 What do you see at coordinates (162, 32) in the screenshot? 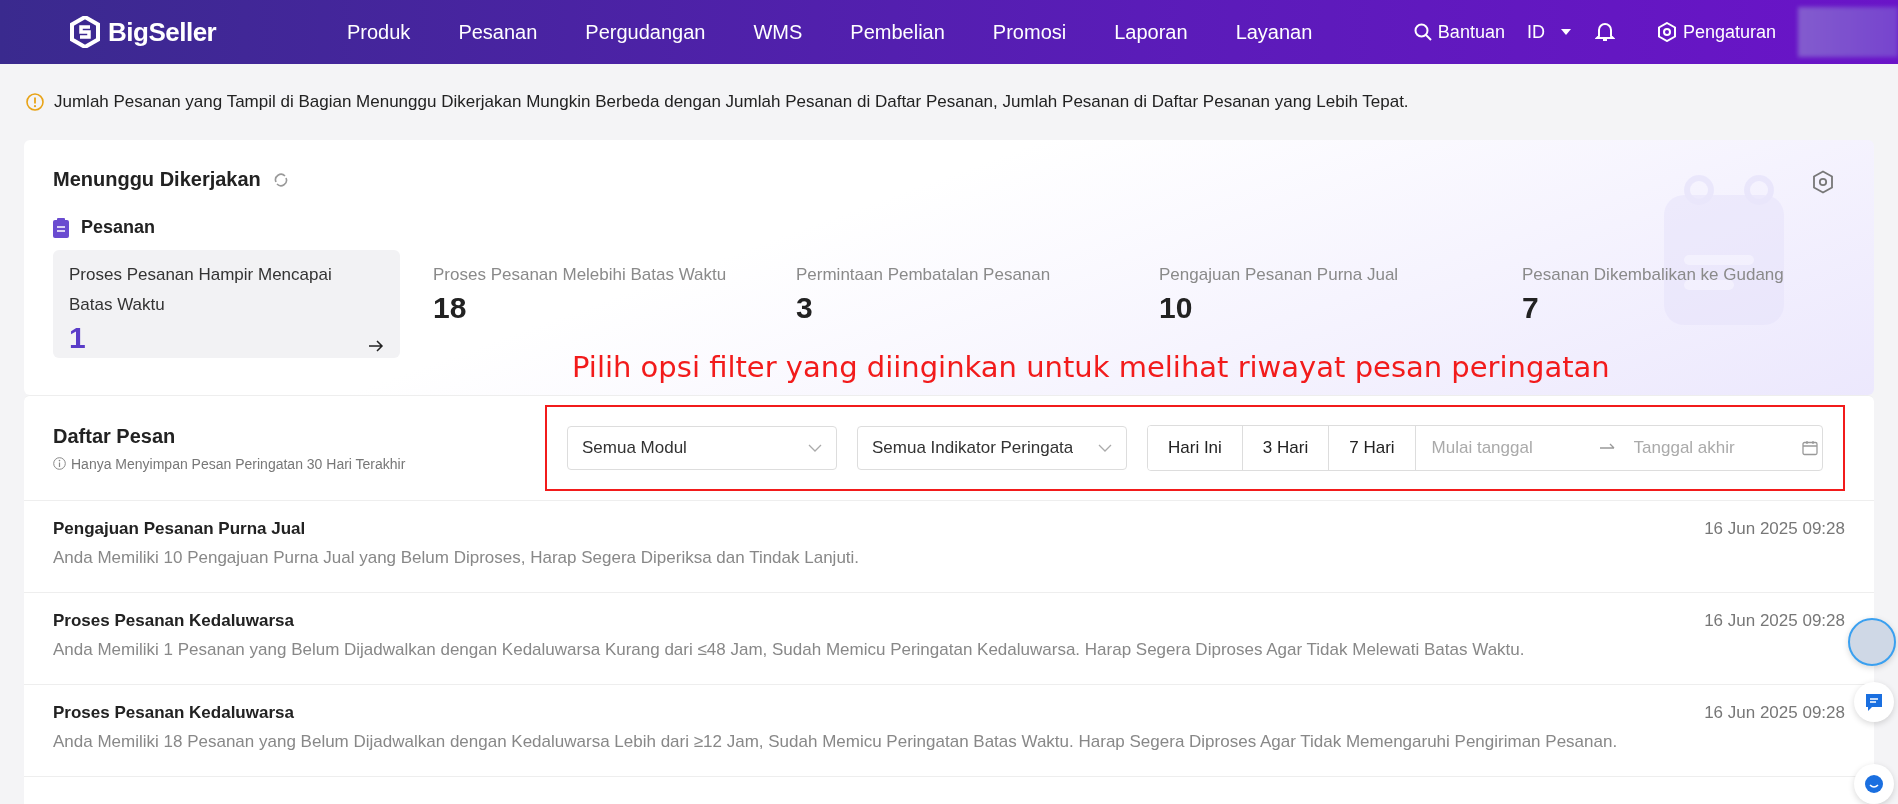
I see `logo-text: BigSeller` at bounding box center [162, 32].